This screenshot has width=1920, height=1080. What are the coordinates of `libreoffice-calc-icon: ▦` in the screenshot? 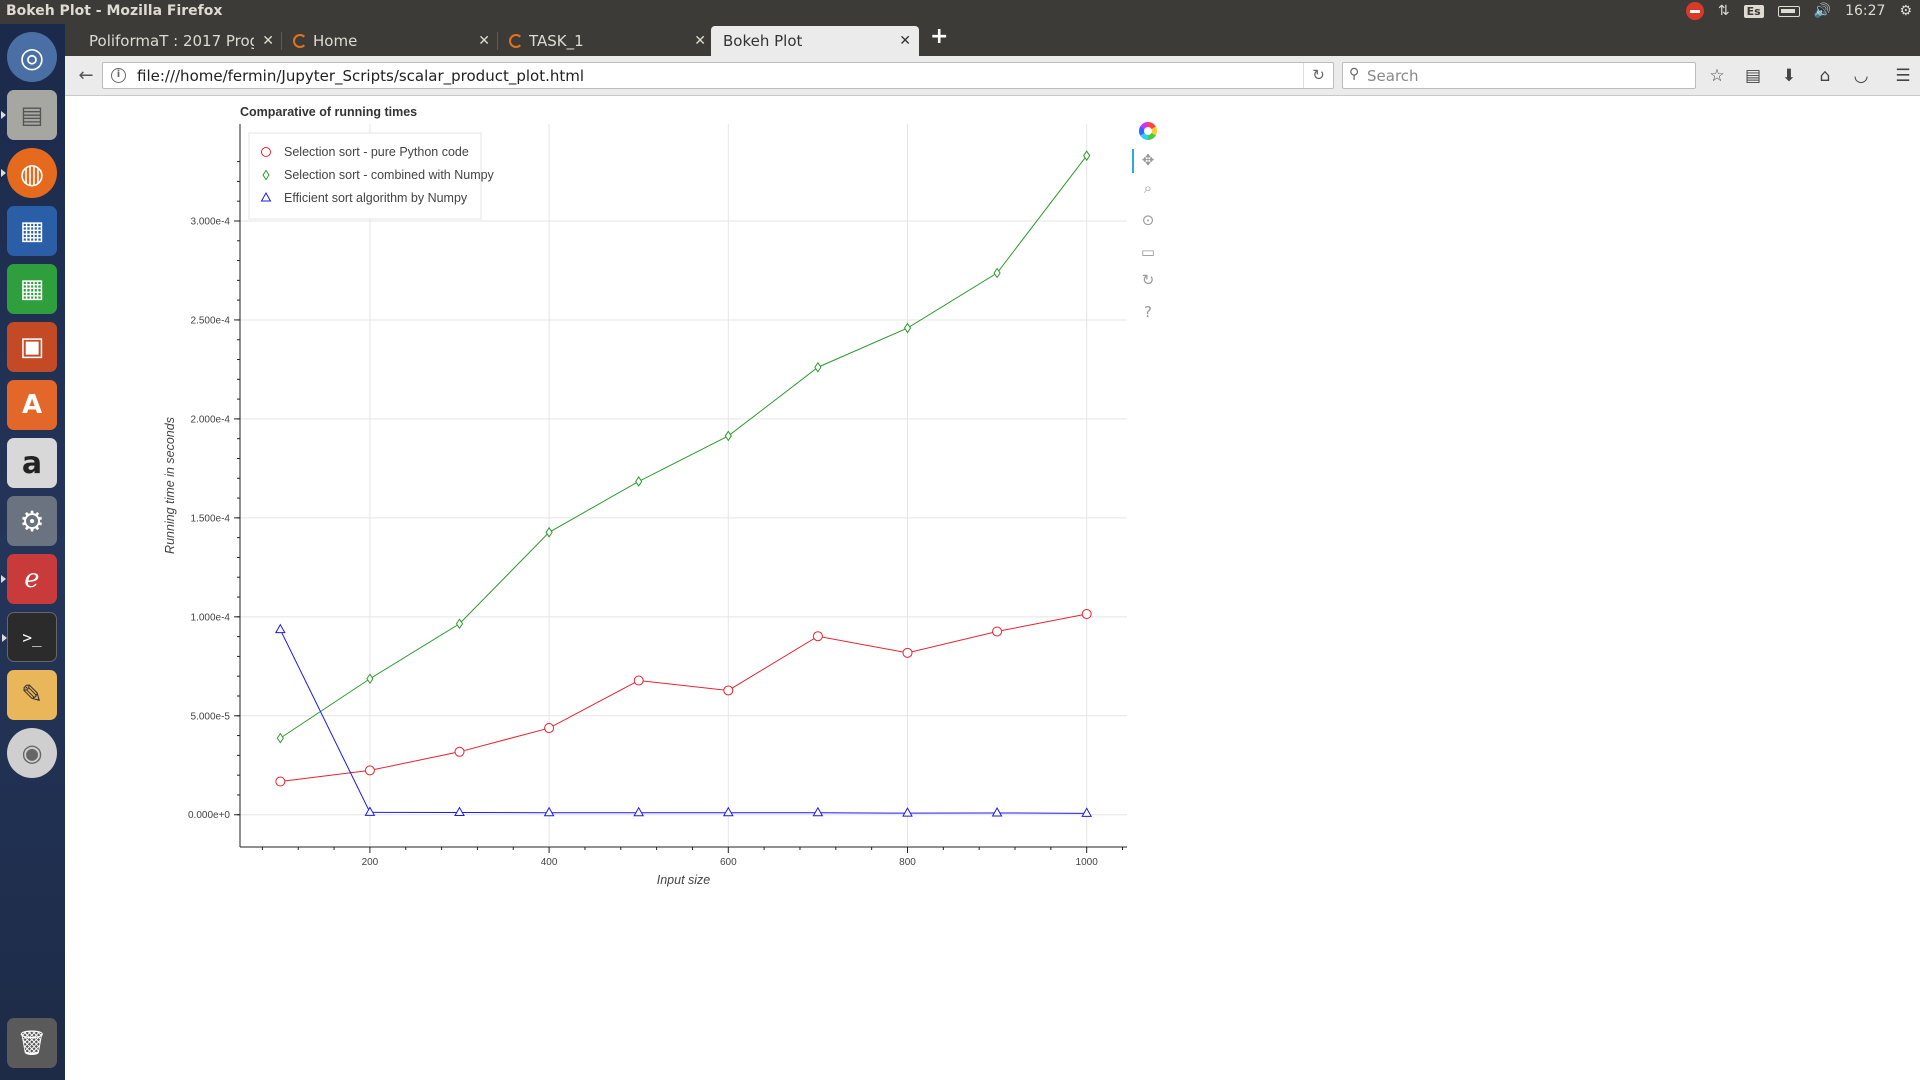 It's located at (32, 289).